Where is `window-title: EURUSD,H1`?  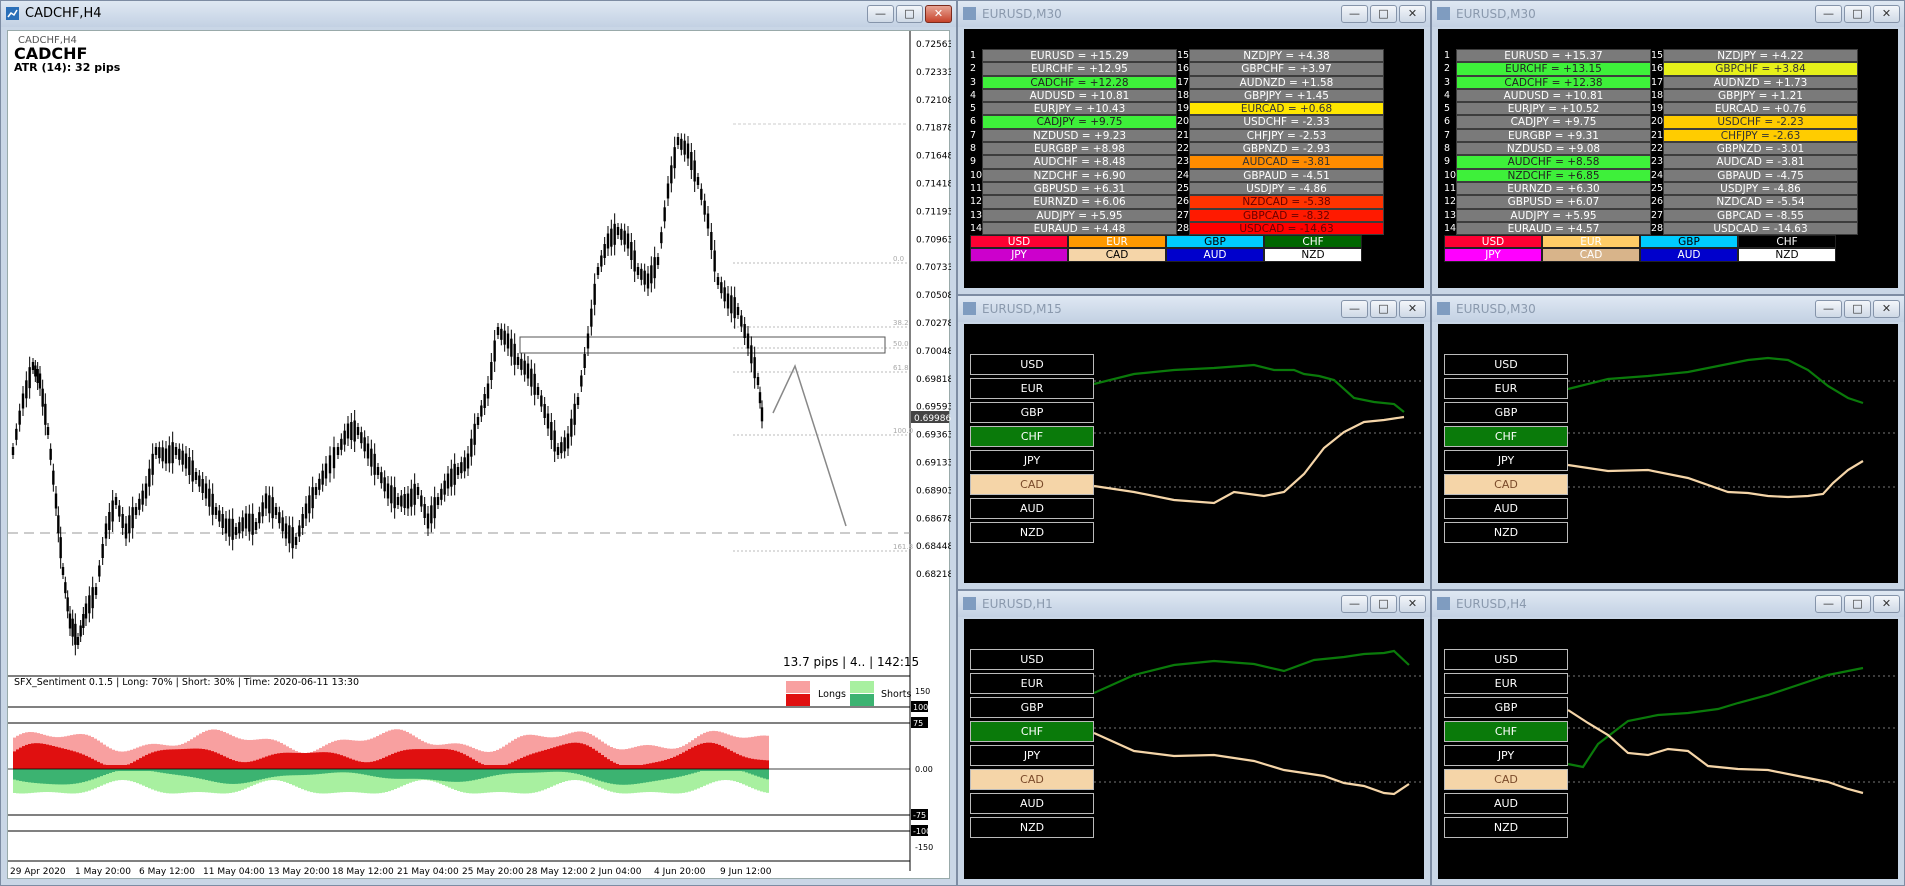 window-title: EURUSD,H1 is located at coordinates (1017, 604).